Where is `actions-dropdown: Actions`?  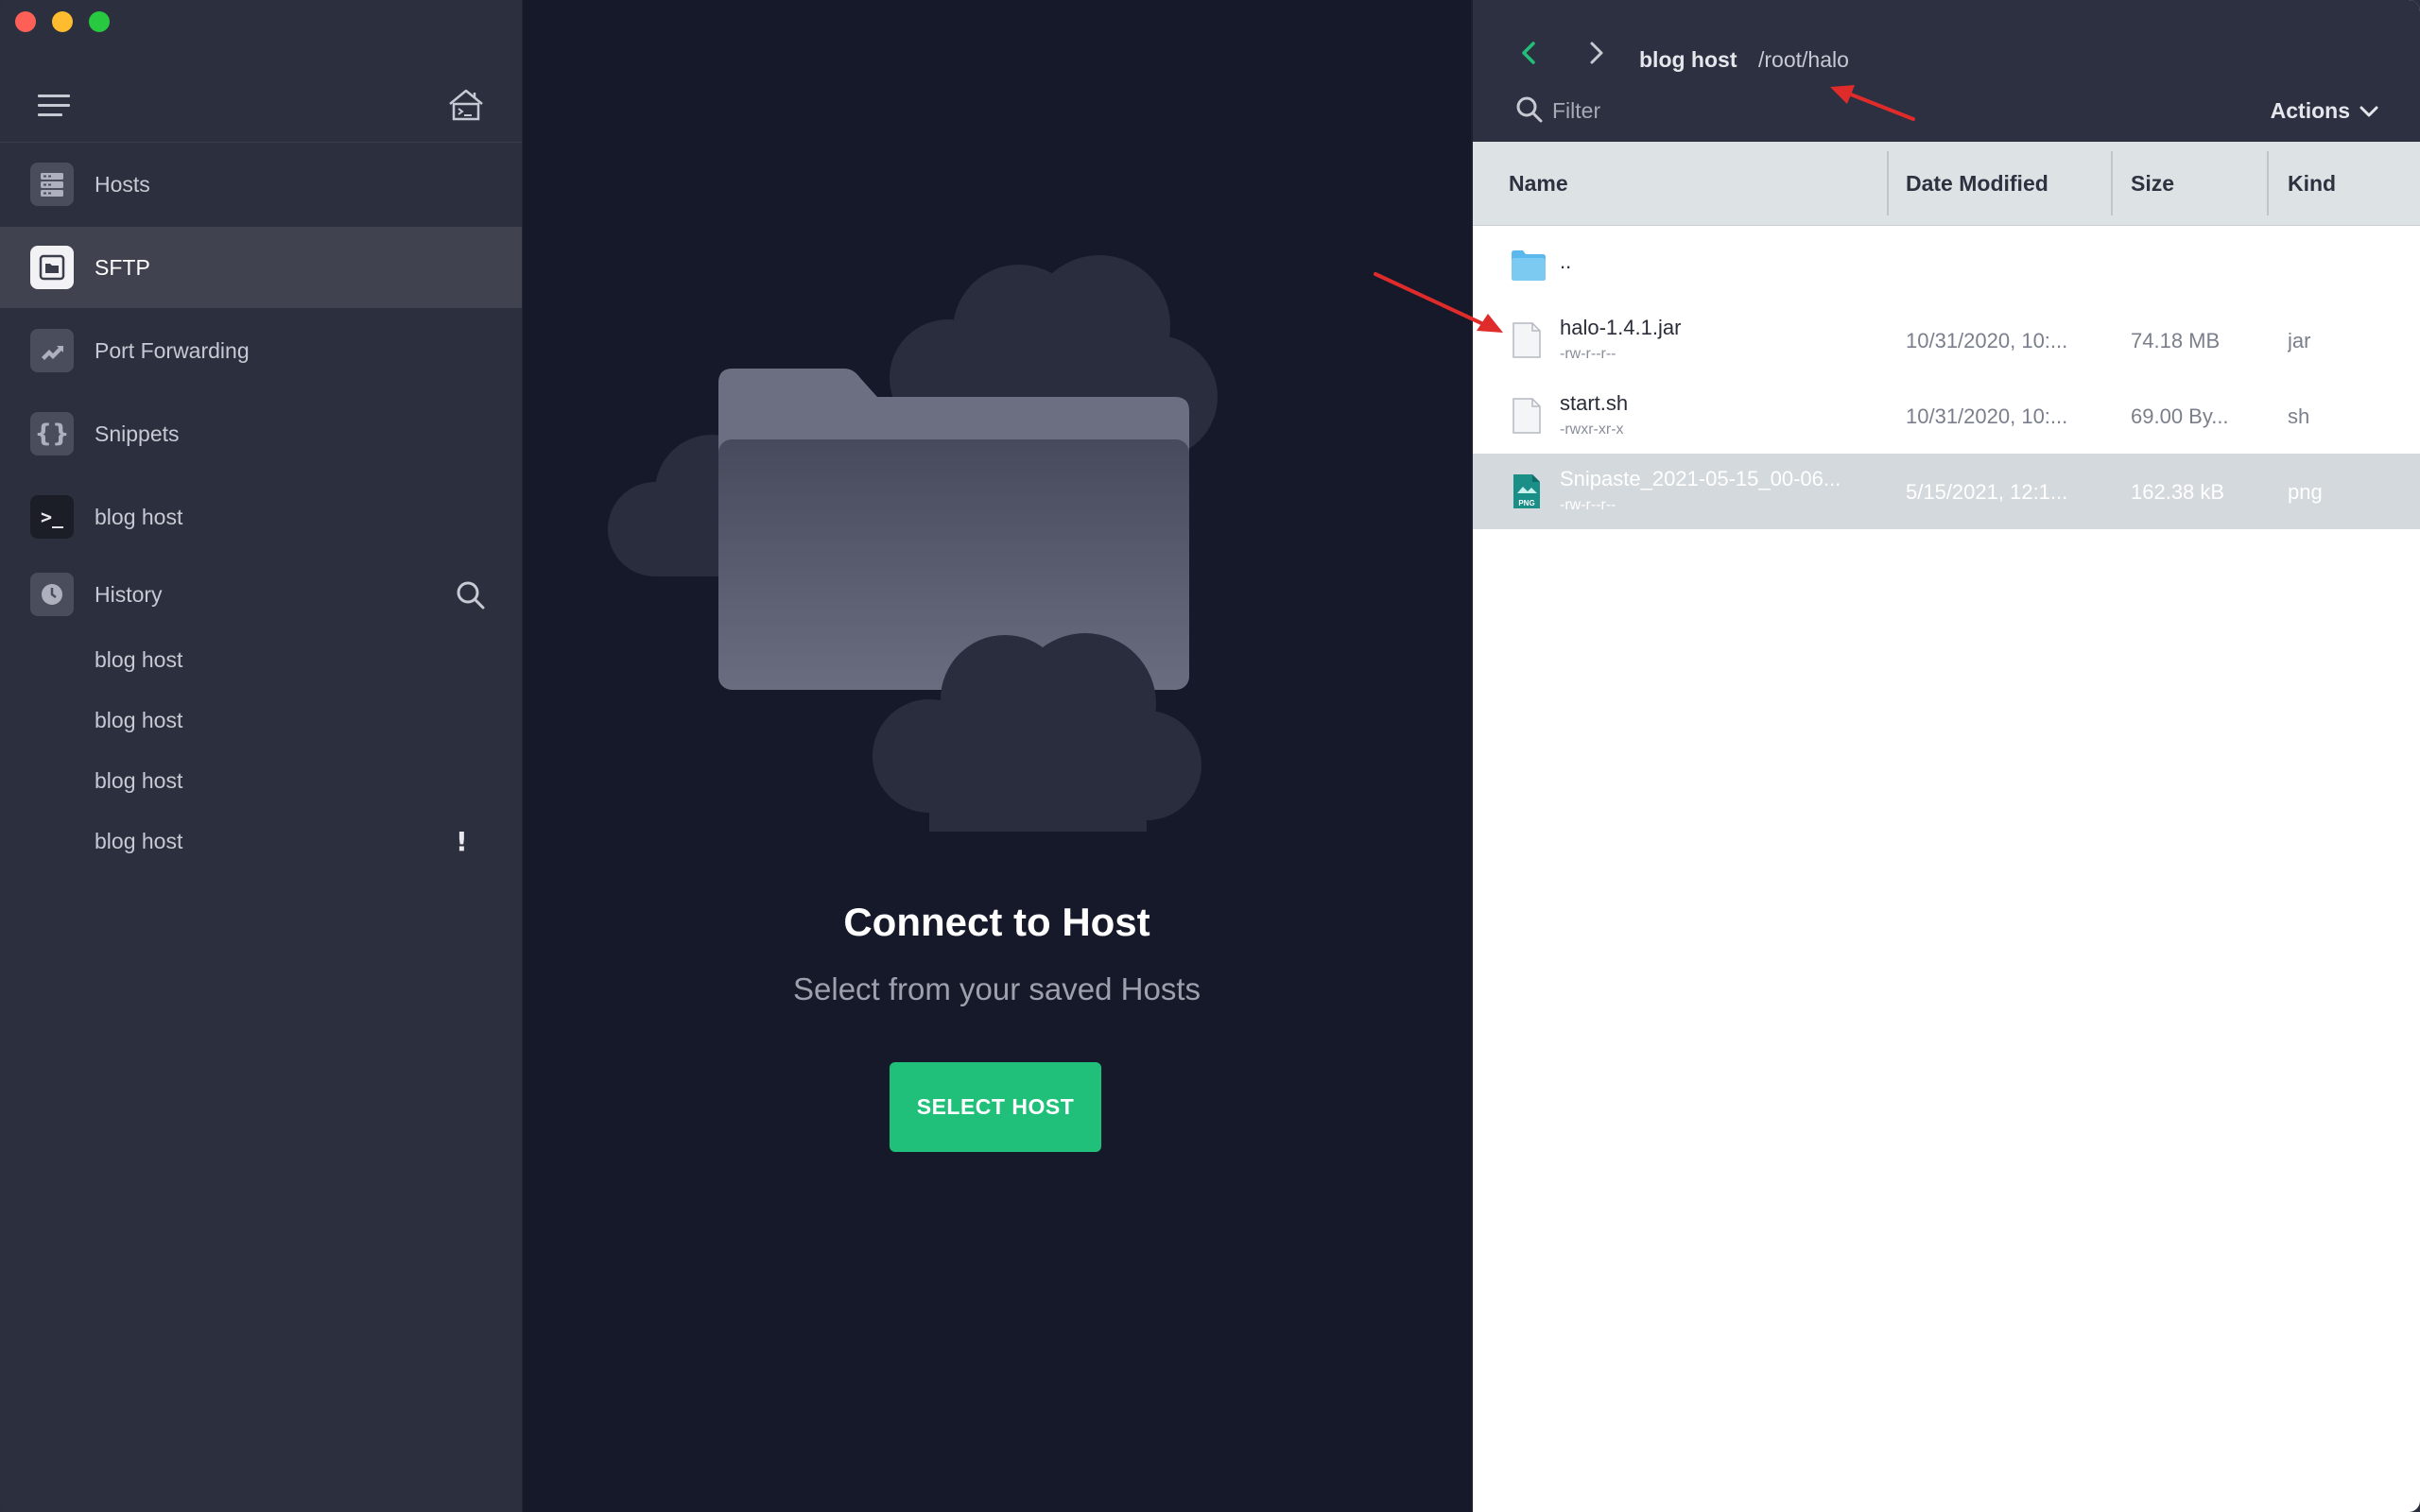 actions-dropdown: Actions is located at coordinates (2324, 111).